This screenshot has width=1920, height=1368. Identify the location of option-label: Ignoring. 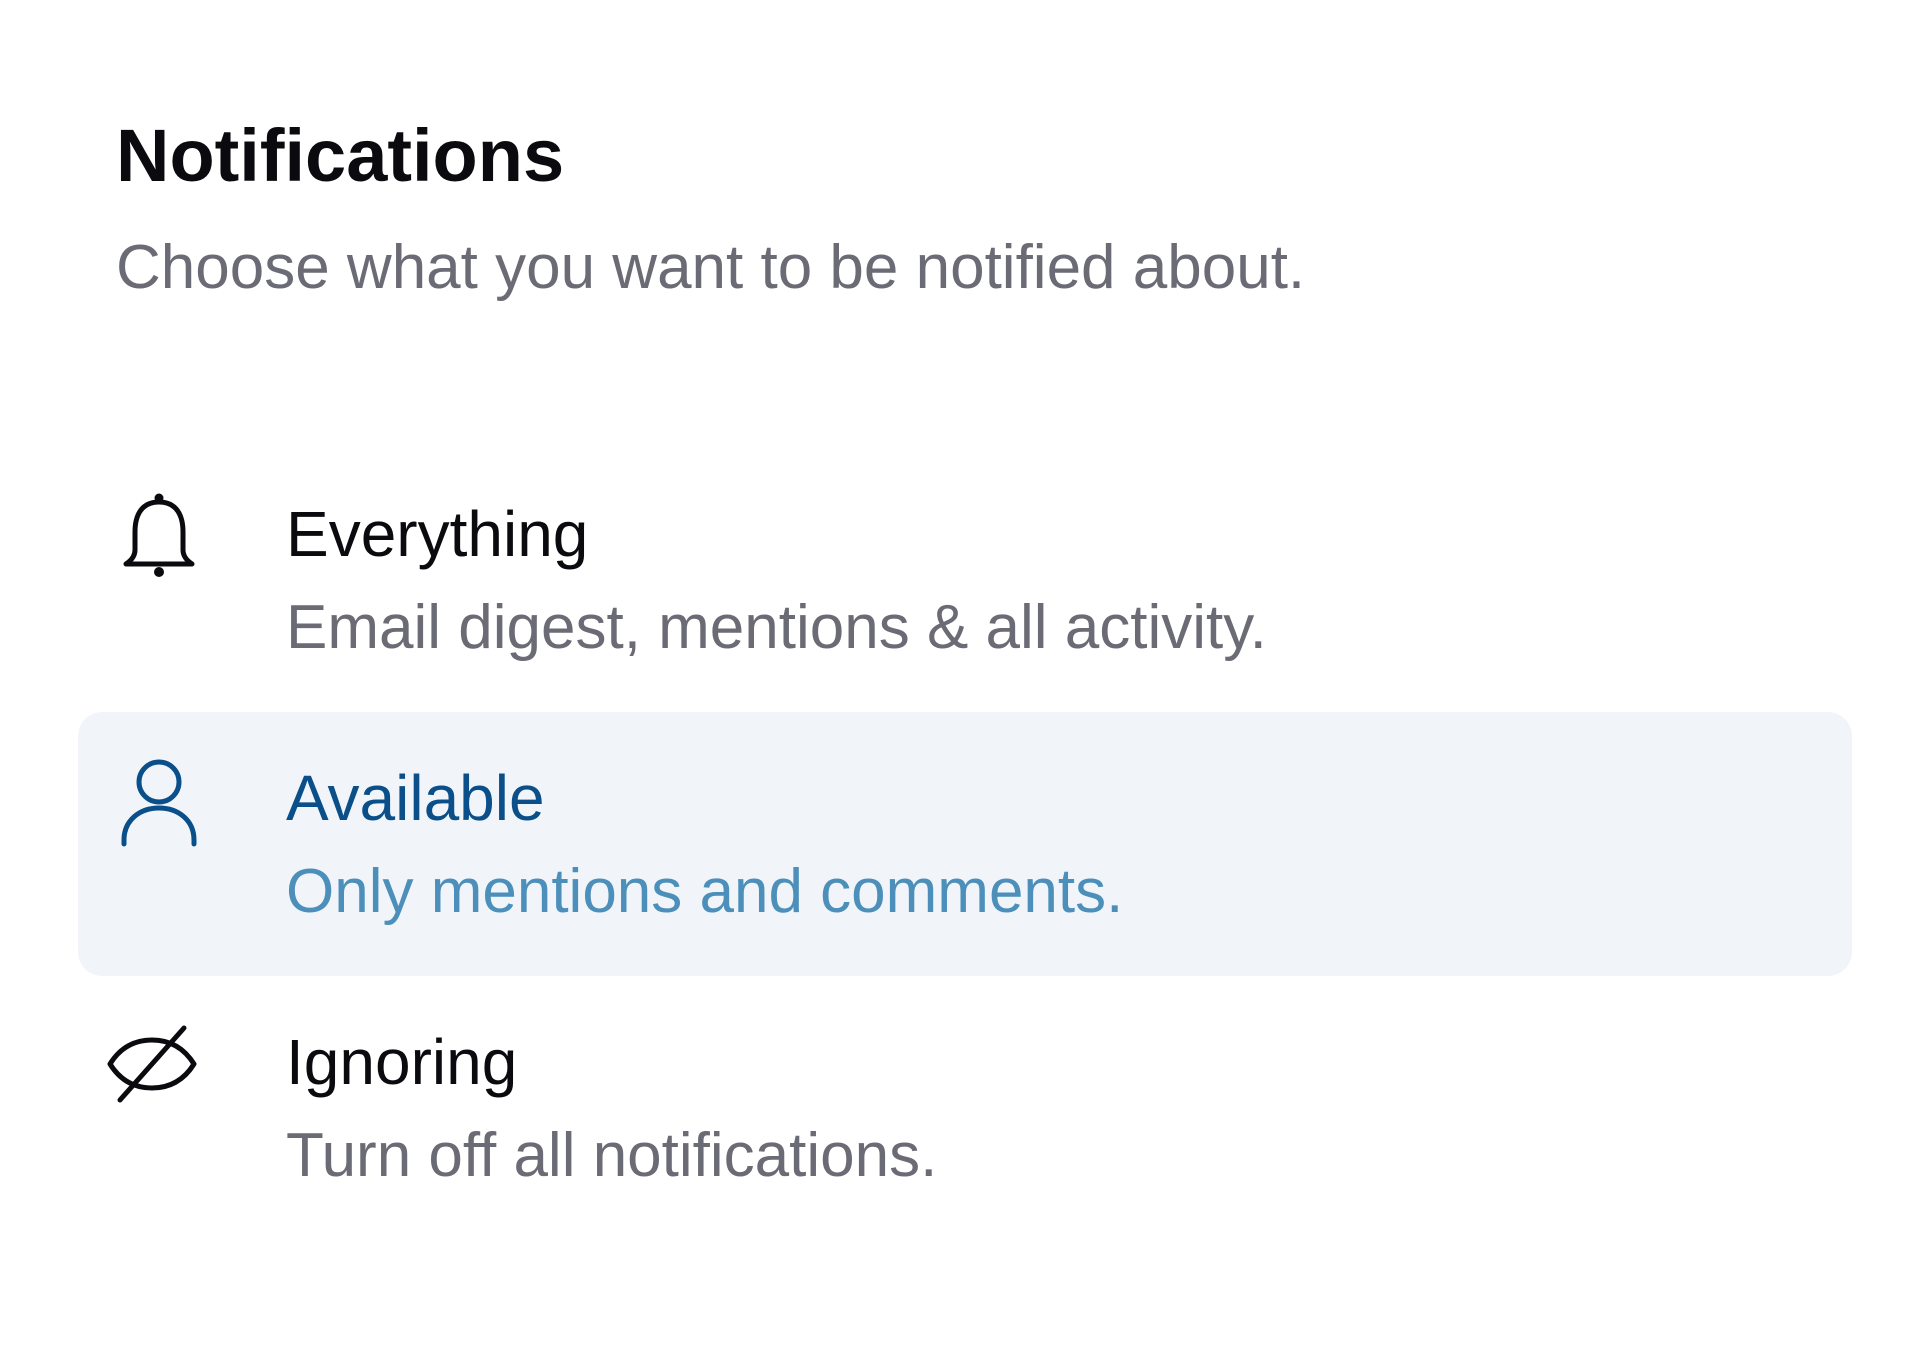
(402, 1062).